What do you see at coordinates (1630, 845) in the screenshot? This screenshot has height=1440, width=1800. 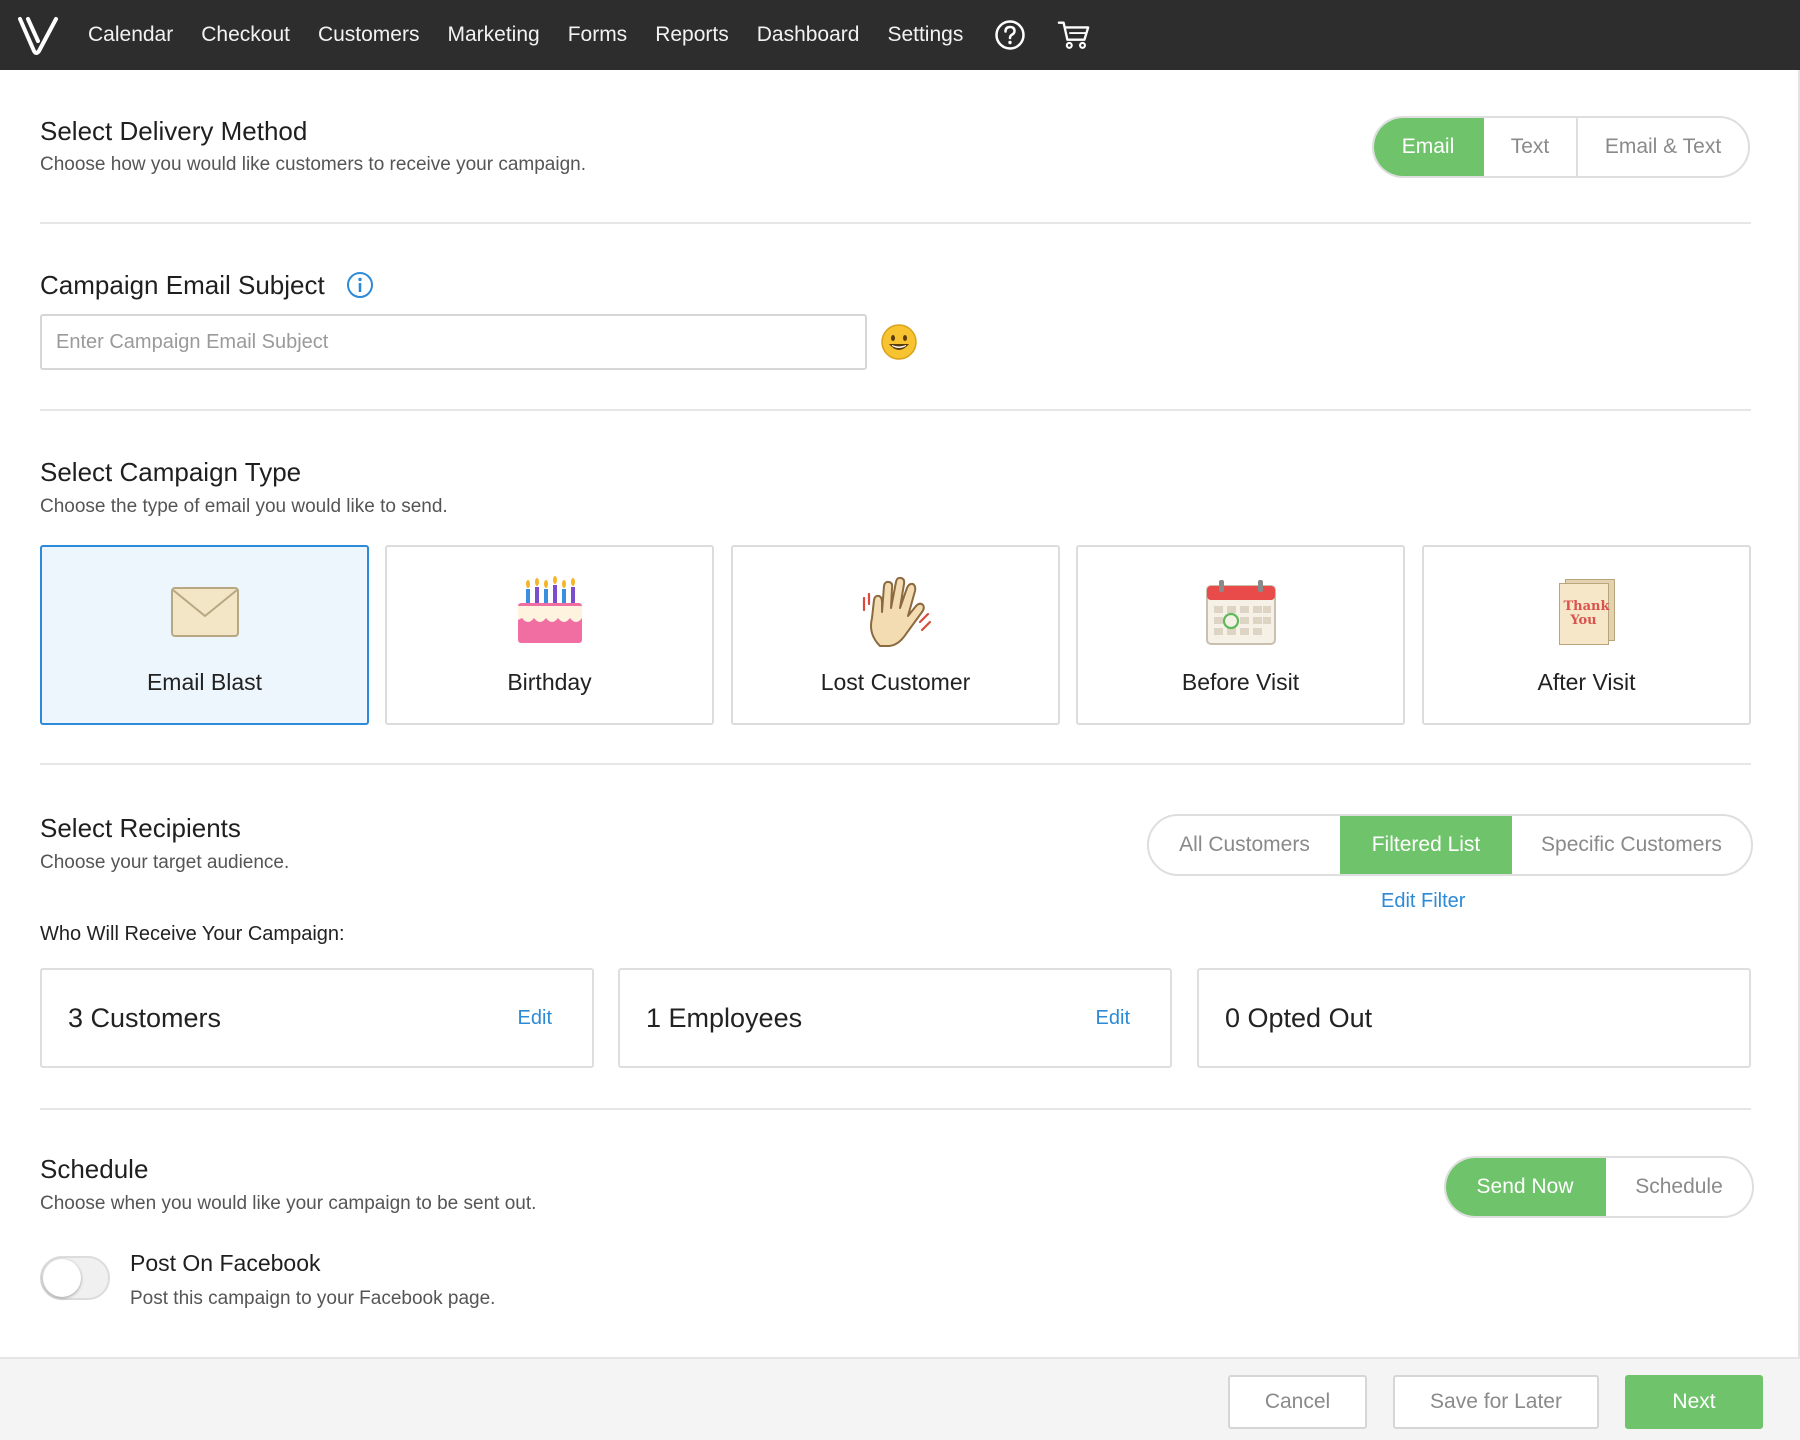 I see `specific-customers-button: Specific Customers` at bounding box center [1630, 845].